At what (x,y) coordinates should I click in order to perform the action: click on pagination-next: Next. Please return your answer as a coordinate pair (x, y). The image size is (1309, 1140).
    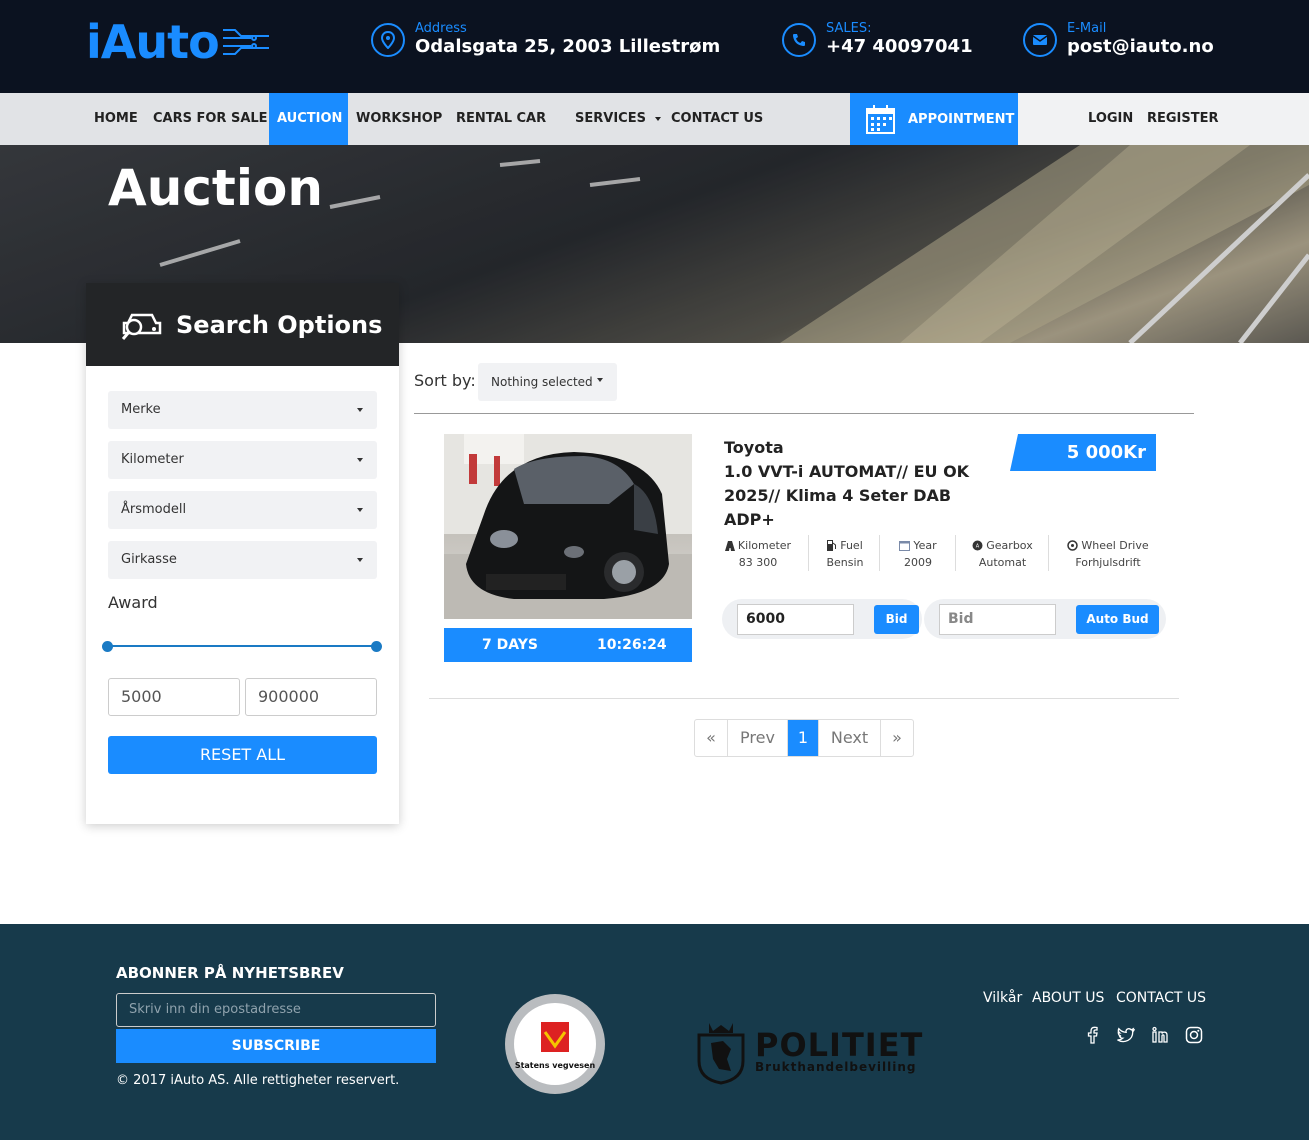
    Looking at the image, I should click on (850, 738).